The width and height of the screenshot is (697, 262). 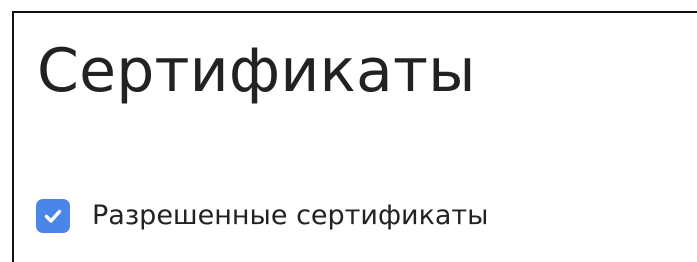 I want to click on allowed-certificates-label: Разрешенные сертификаты, so click(x=290, y=216).